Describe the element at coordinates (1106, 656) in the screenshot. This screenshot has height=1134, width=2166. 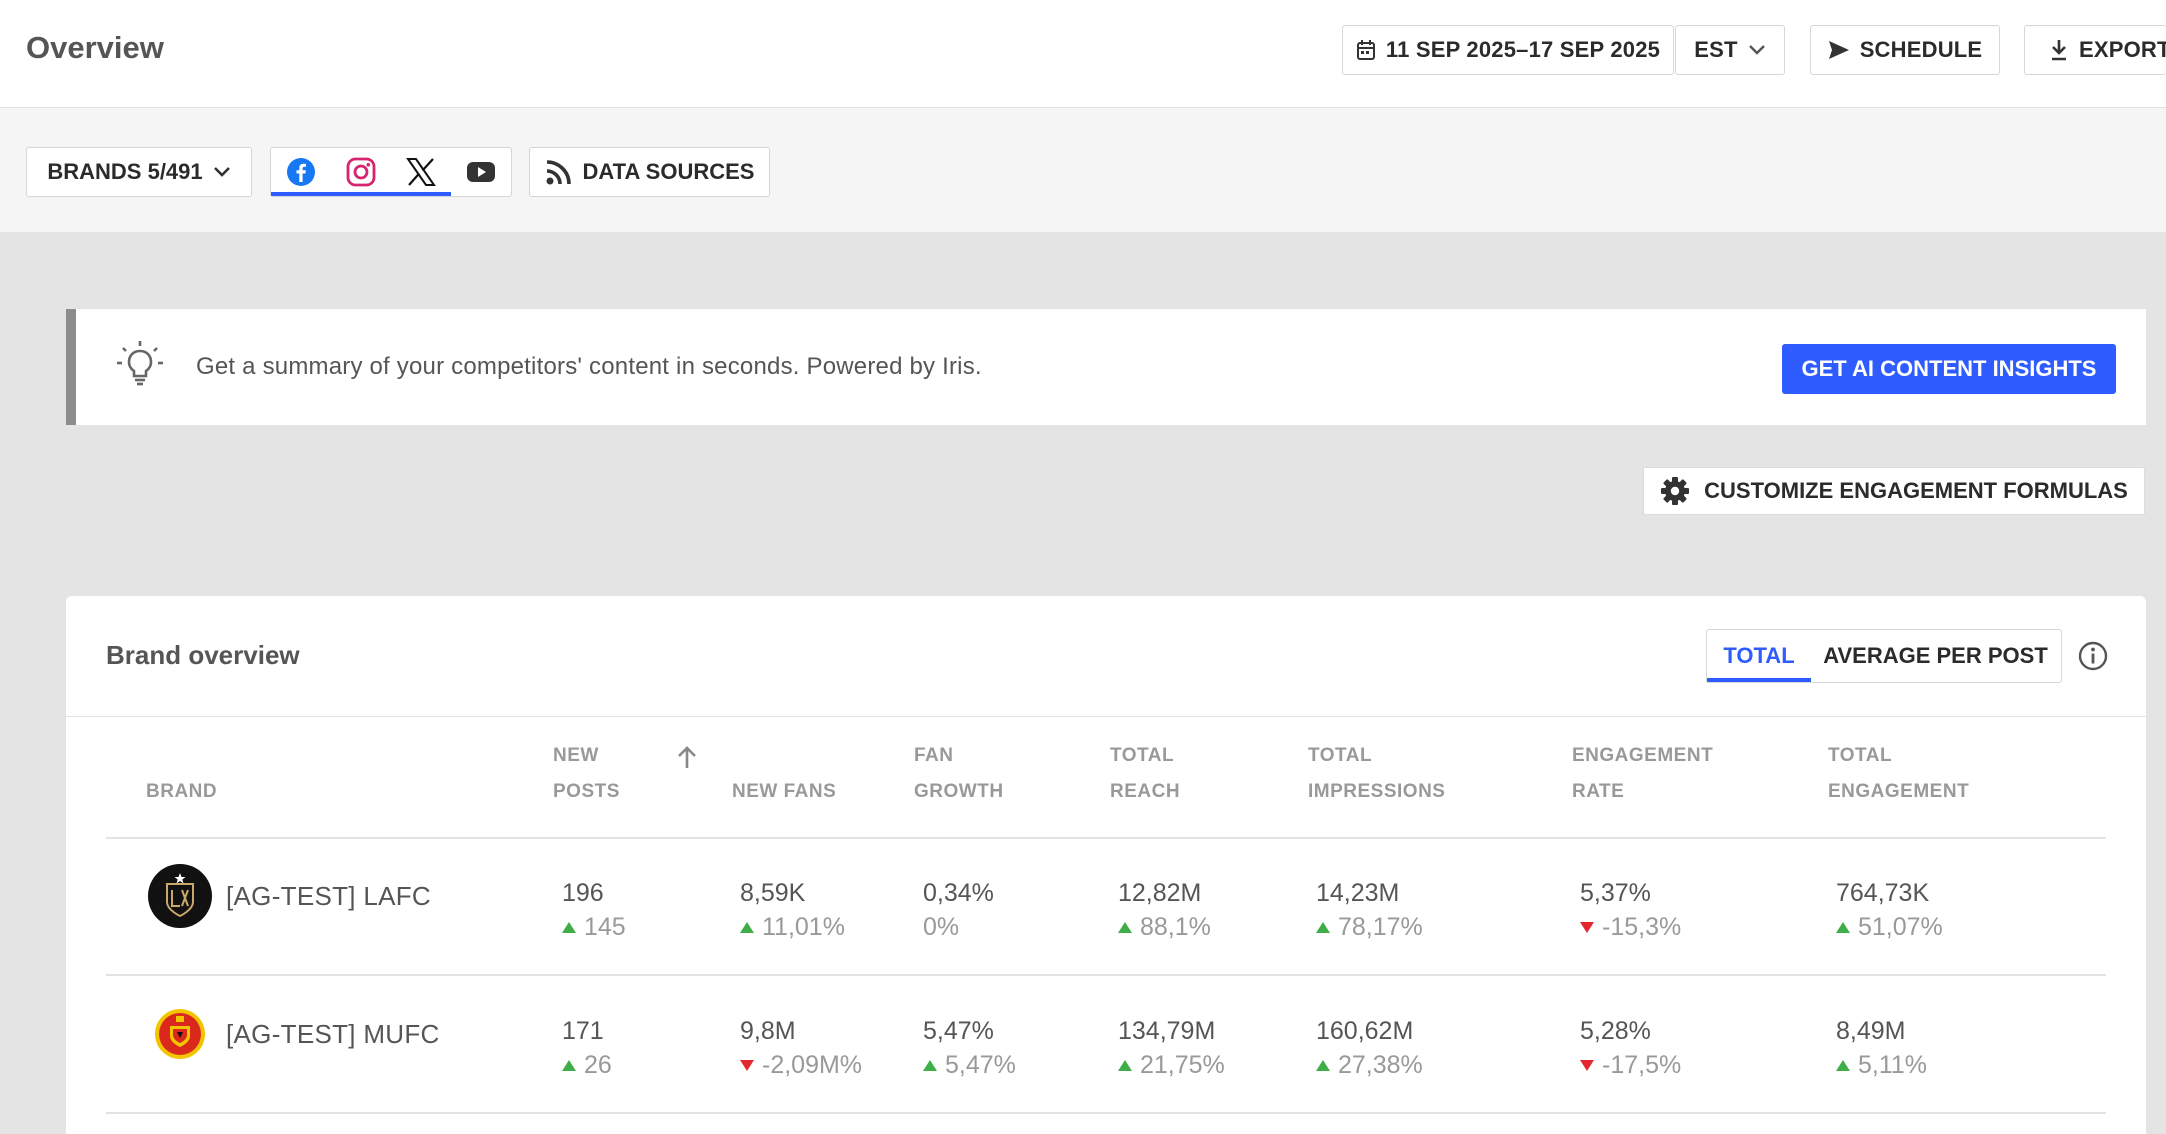
I see `card-header: Brand overview TOTAL AVERAGE PER POST` at that location.